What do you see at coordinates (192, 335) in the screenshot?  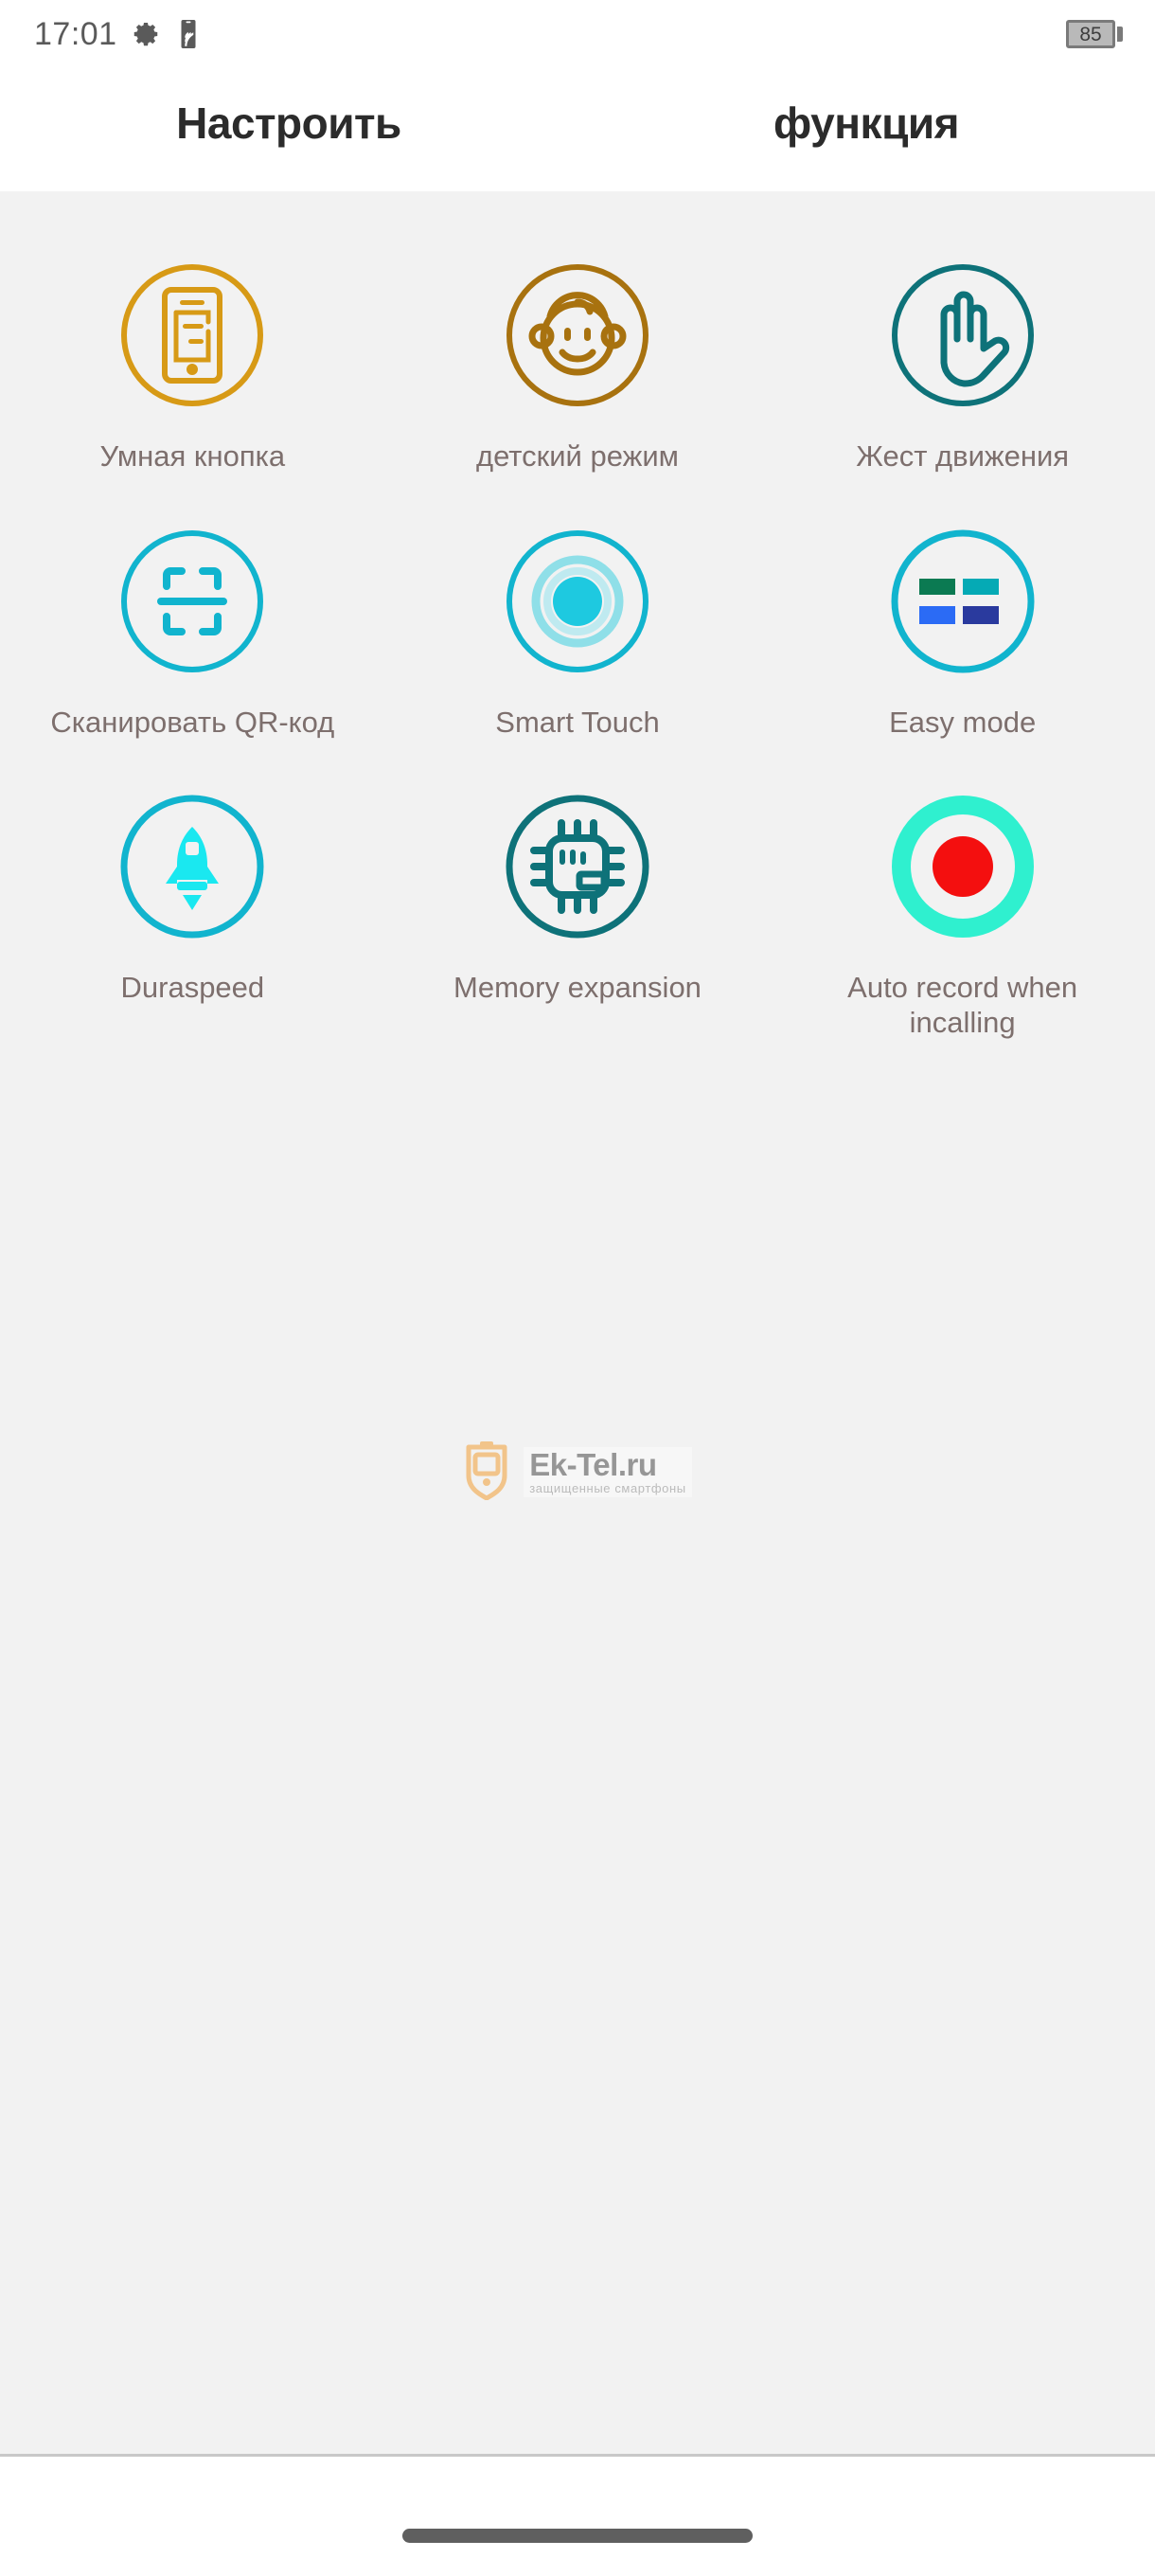 I see `smart-button-icon` at bounding box center [192, 335].